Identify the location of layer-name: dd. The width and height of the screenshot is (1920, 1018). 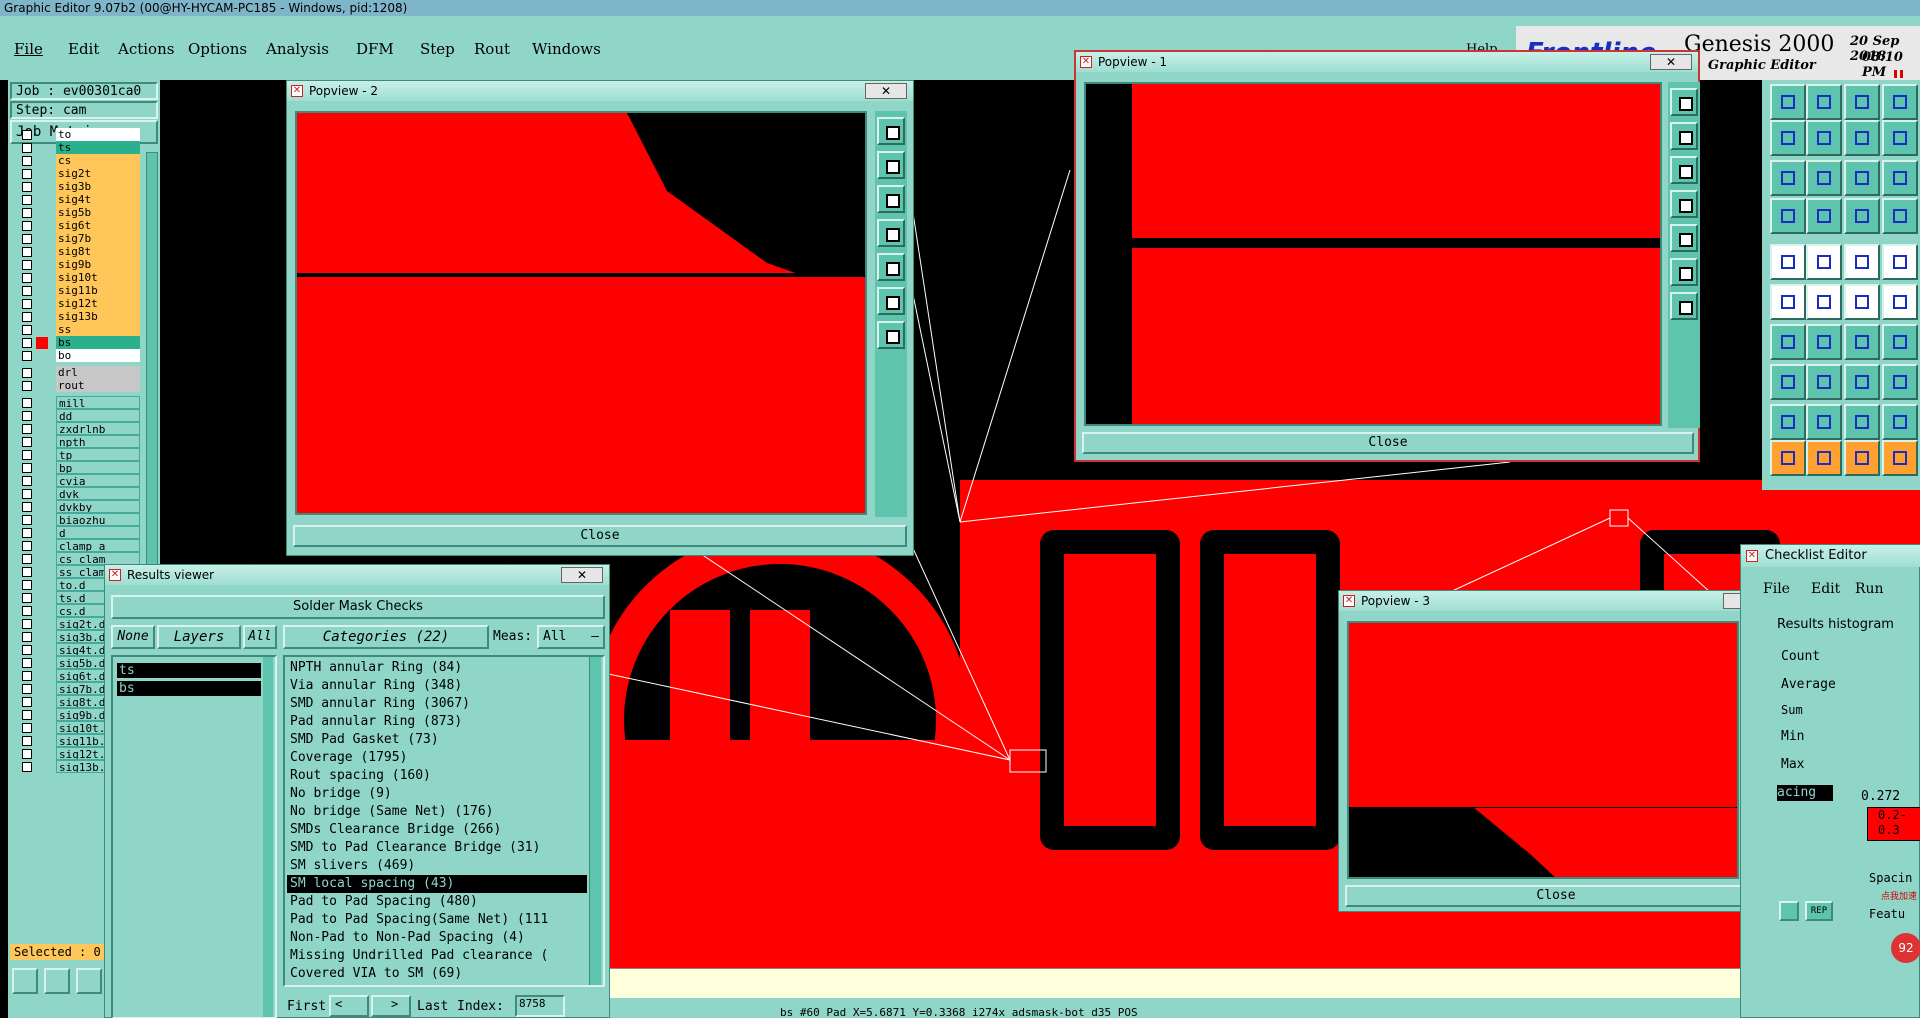
(98, 415).